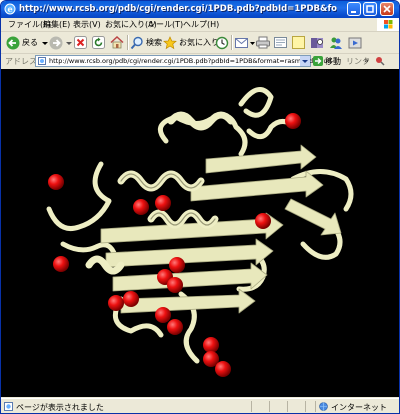 This screenshot has width=400, height=414. I want to click on stop-button, so click(80, 42).